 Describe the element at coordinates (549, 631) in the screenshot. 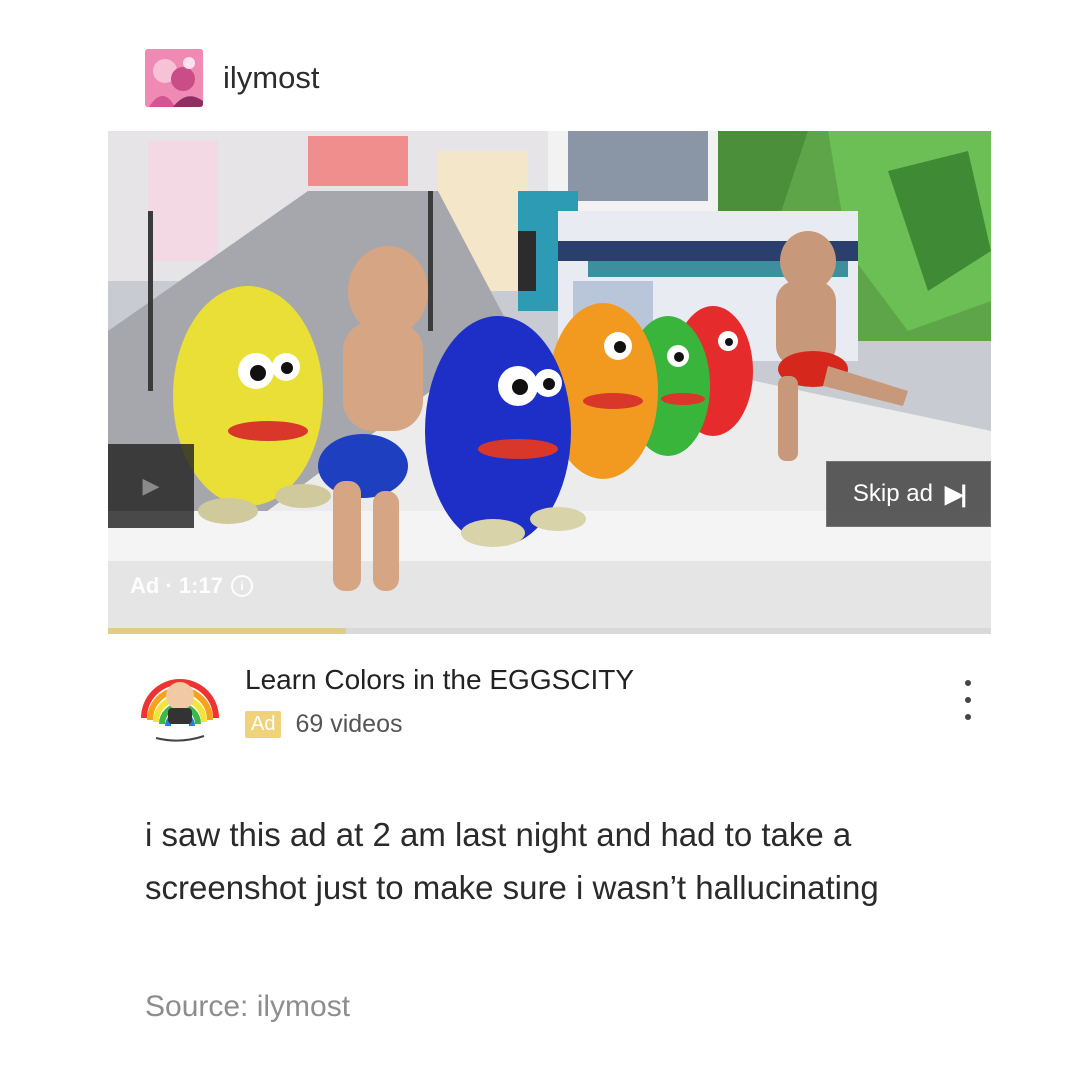

I see `progress-bar` at that location.